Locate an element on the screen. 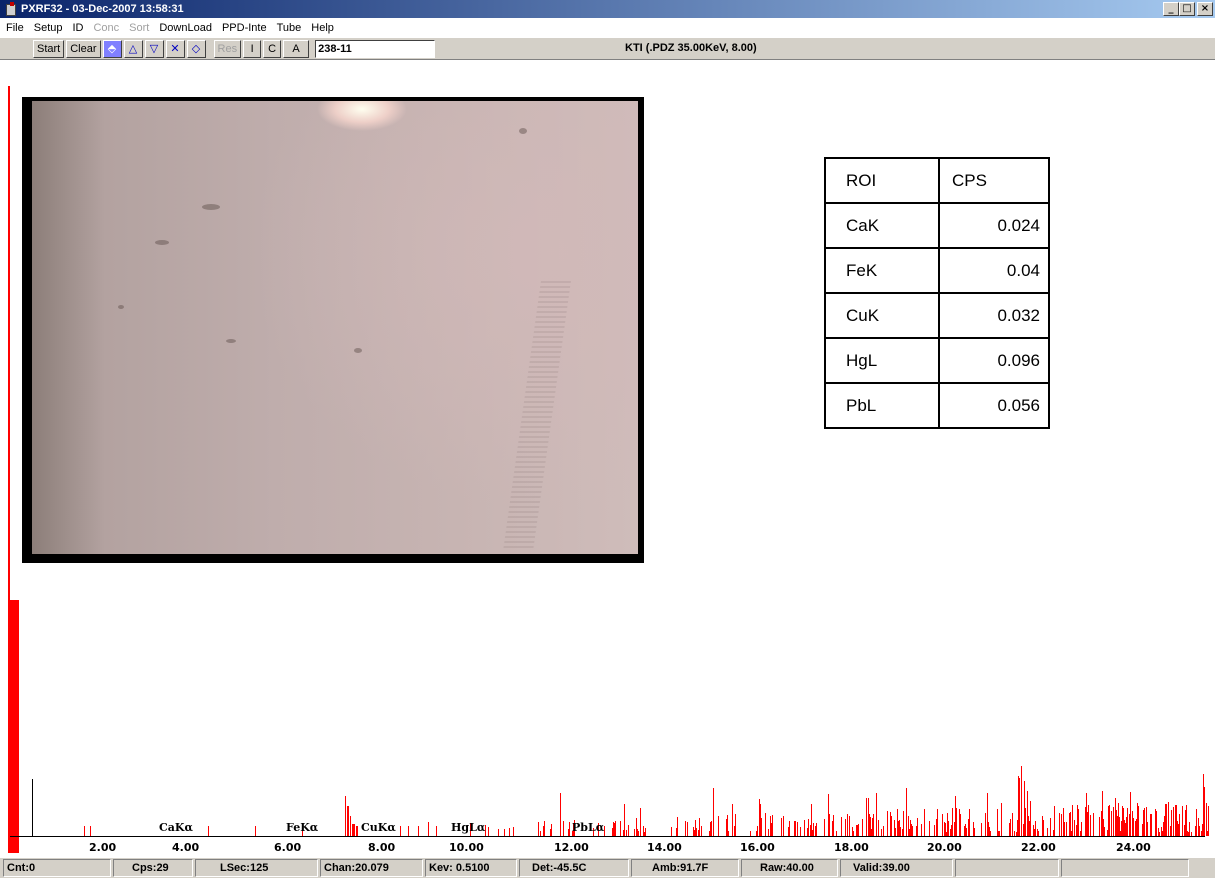 The height and width of the screenshot is (878, 1215). cps-cell: 0.056 is located at coordinates (994, 405).